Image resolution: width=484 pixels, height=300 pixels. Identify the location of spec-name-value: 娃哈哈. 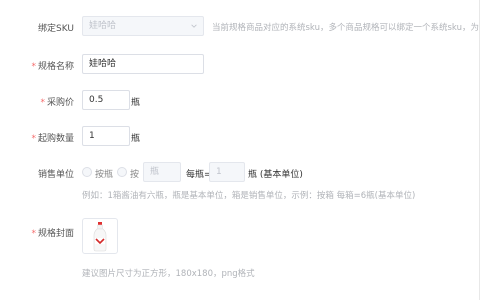
(103, 64).